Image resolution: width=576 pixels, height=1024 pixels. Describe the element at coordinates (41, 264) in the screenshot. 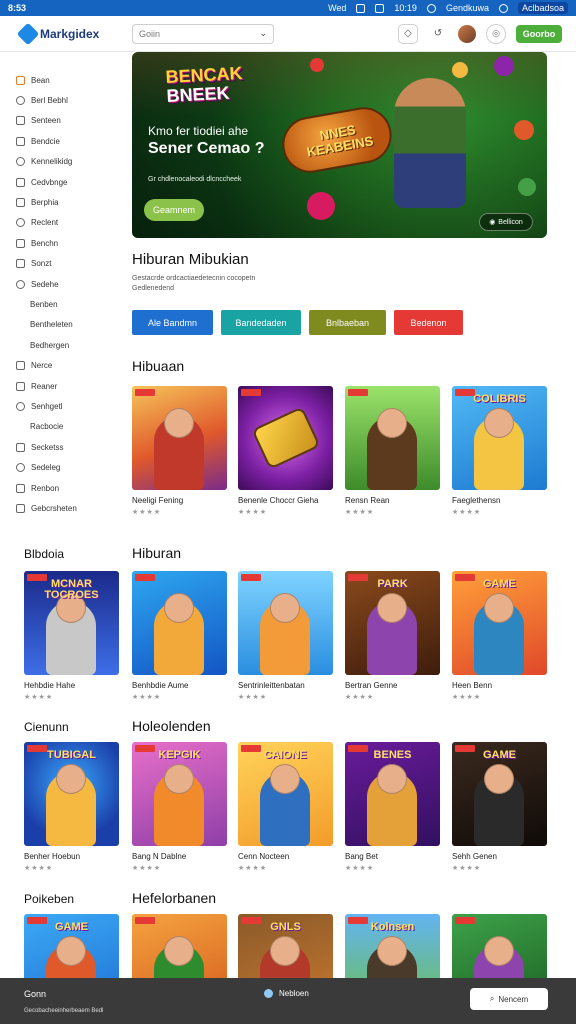

I see `sidebar-item-label: Sonzt` at that location.